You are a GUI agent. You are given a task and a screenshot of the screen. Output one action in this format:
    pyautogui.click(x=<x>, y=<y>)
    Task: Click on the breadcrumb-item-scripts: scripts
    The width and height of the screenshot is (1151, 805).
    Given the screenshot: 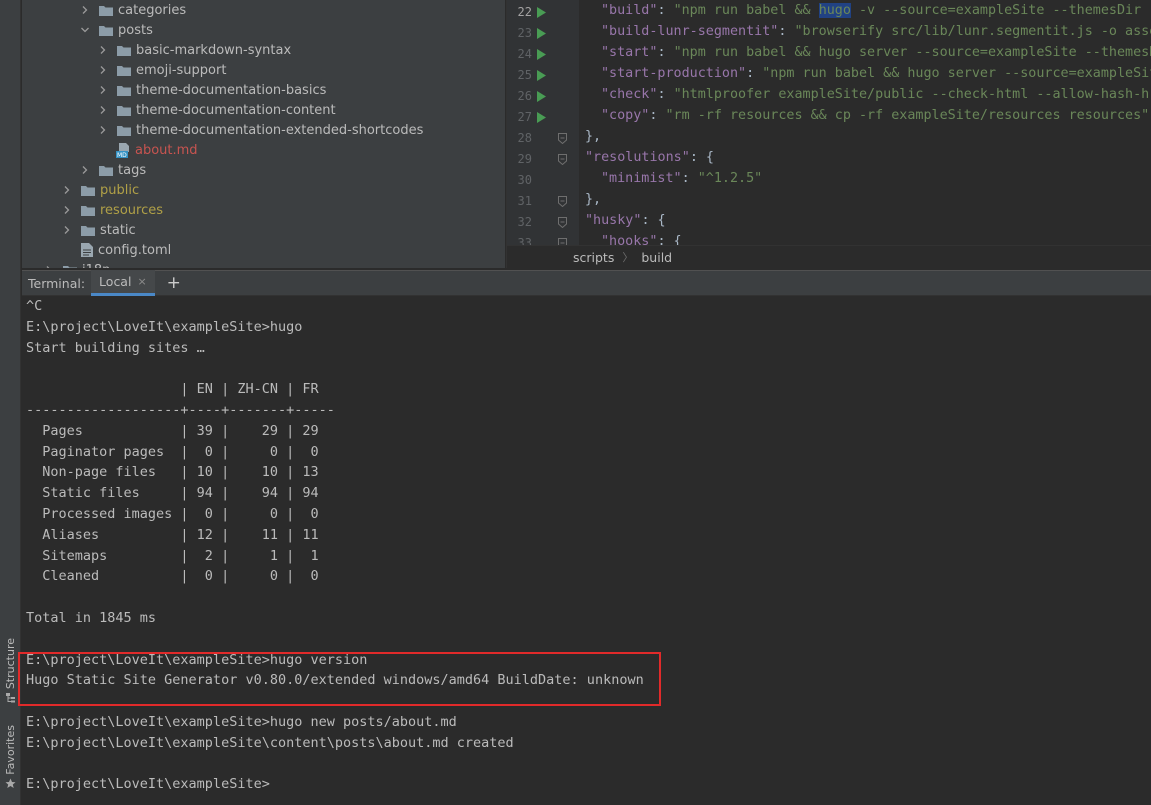 What is the action you would take?
    pyautogui.click(x=593, y=257)
    